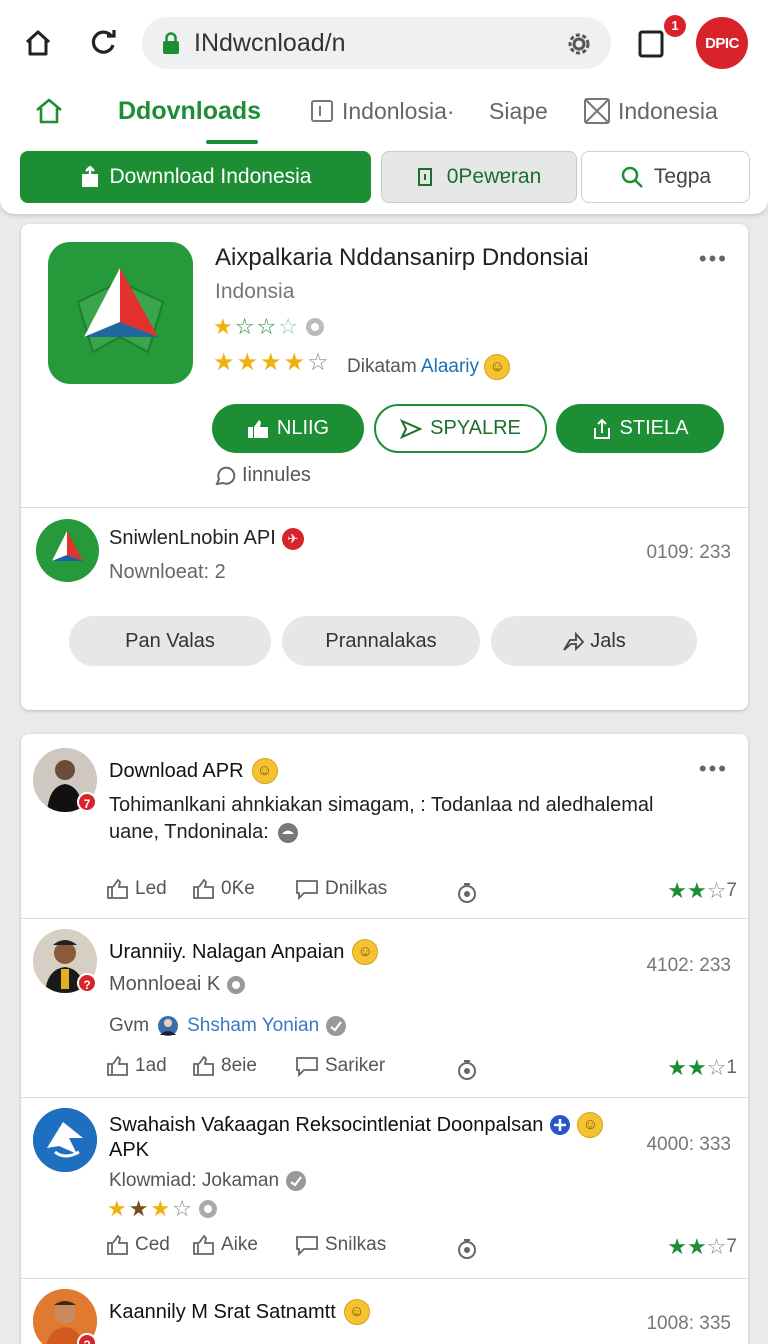  What do you see at coordinates (384, 1311) in the screenshot?
I see `list-item: ? Kaannily M Srat Satnamtt ☺ 1008: 335` at bounding box center [384, 1311].